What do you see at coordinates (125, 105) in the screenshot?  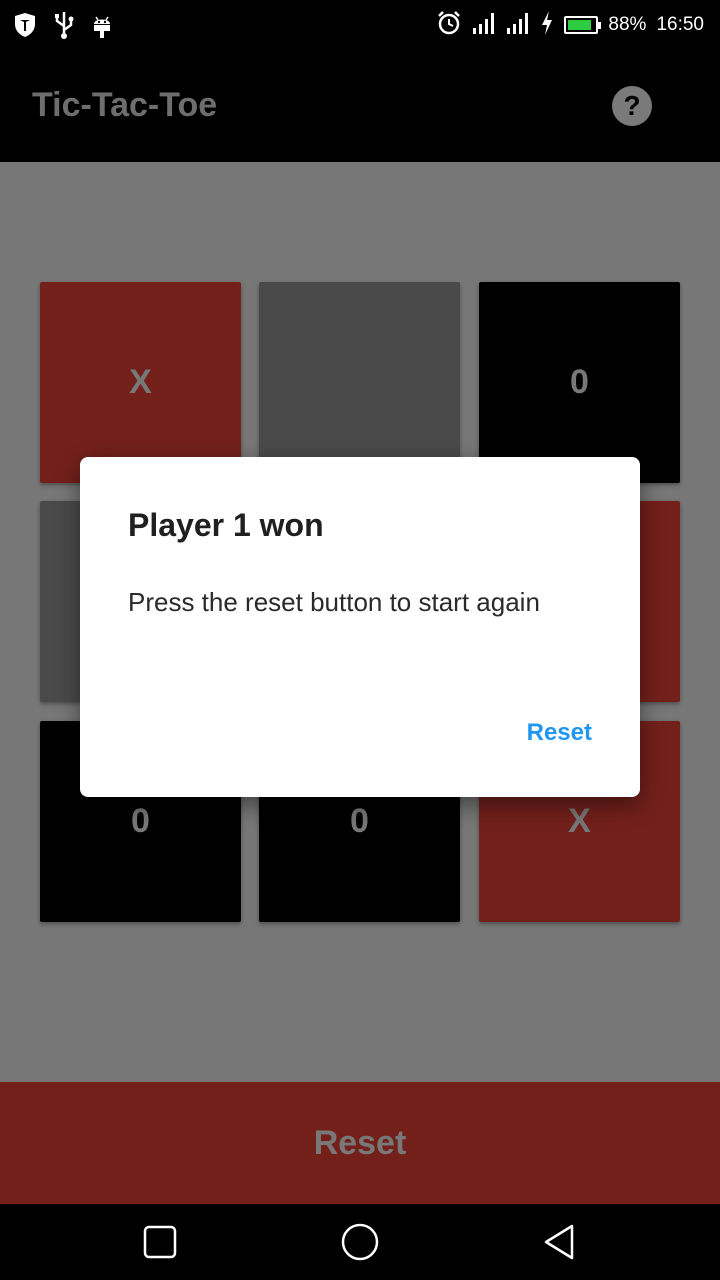 I see `app-title: Tic-Tac-Toe` at bounding box center [125, 105].